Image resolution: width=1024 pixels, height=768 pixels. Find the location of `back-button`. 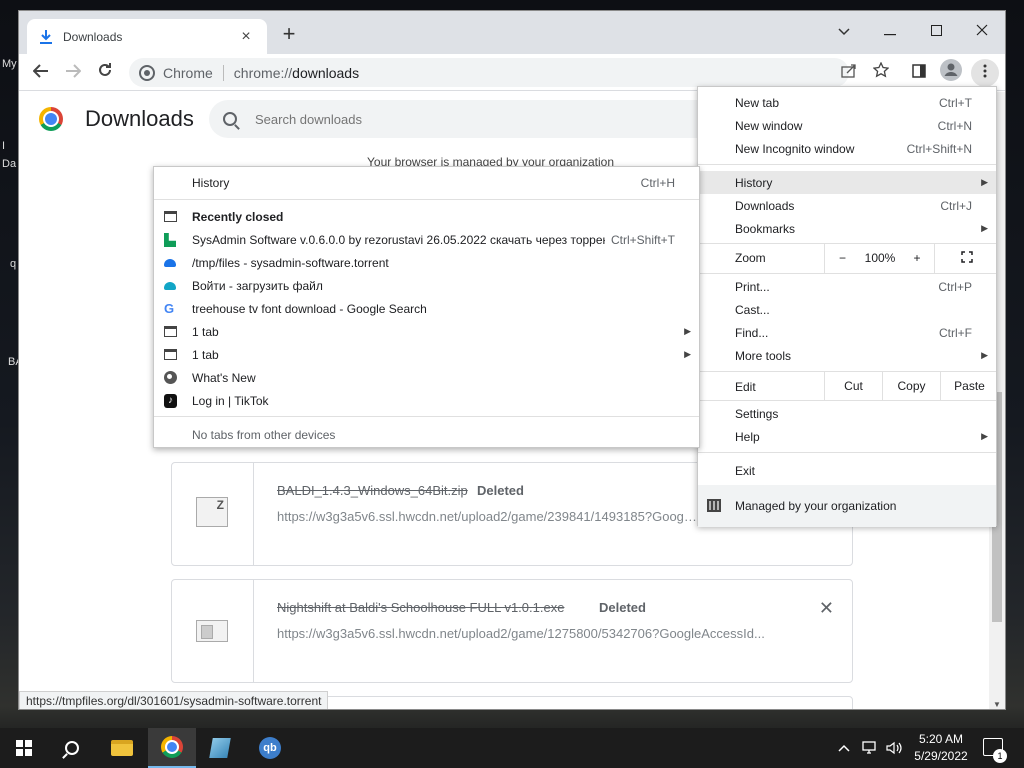

back-button is located at coordinates (41, 73).